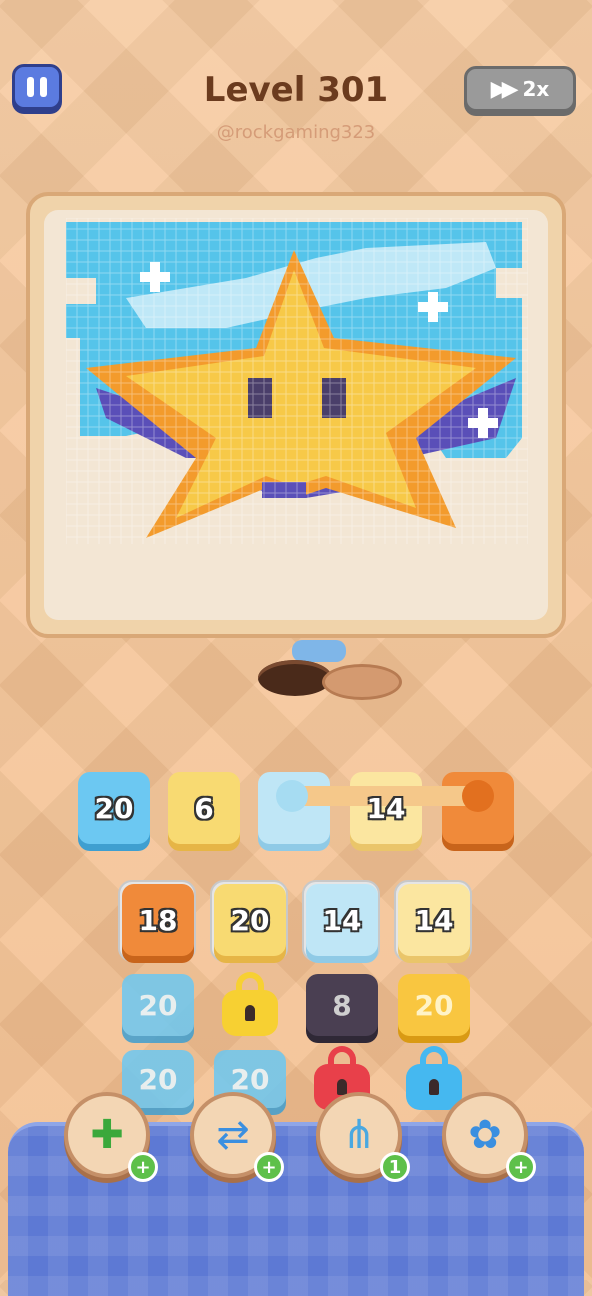 This screenshot has height=1296, width=592. Describe the element at coordinates (359, 1135) in the screenshot. I see `claw-magnet-icon: ⋔` at that location.